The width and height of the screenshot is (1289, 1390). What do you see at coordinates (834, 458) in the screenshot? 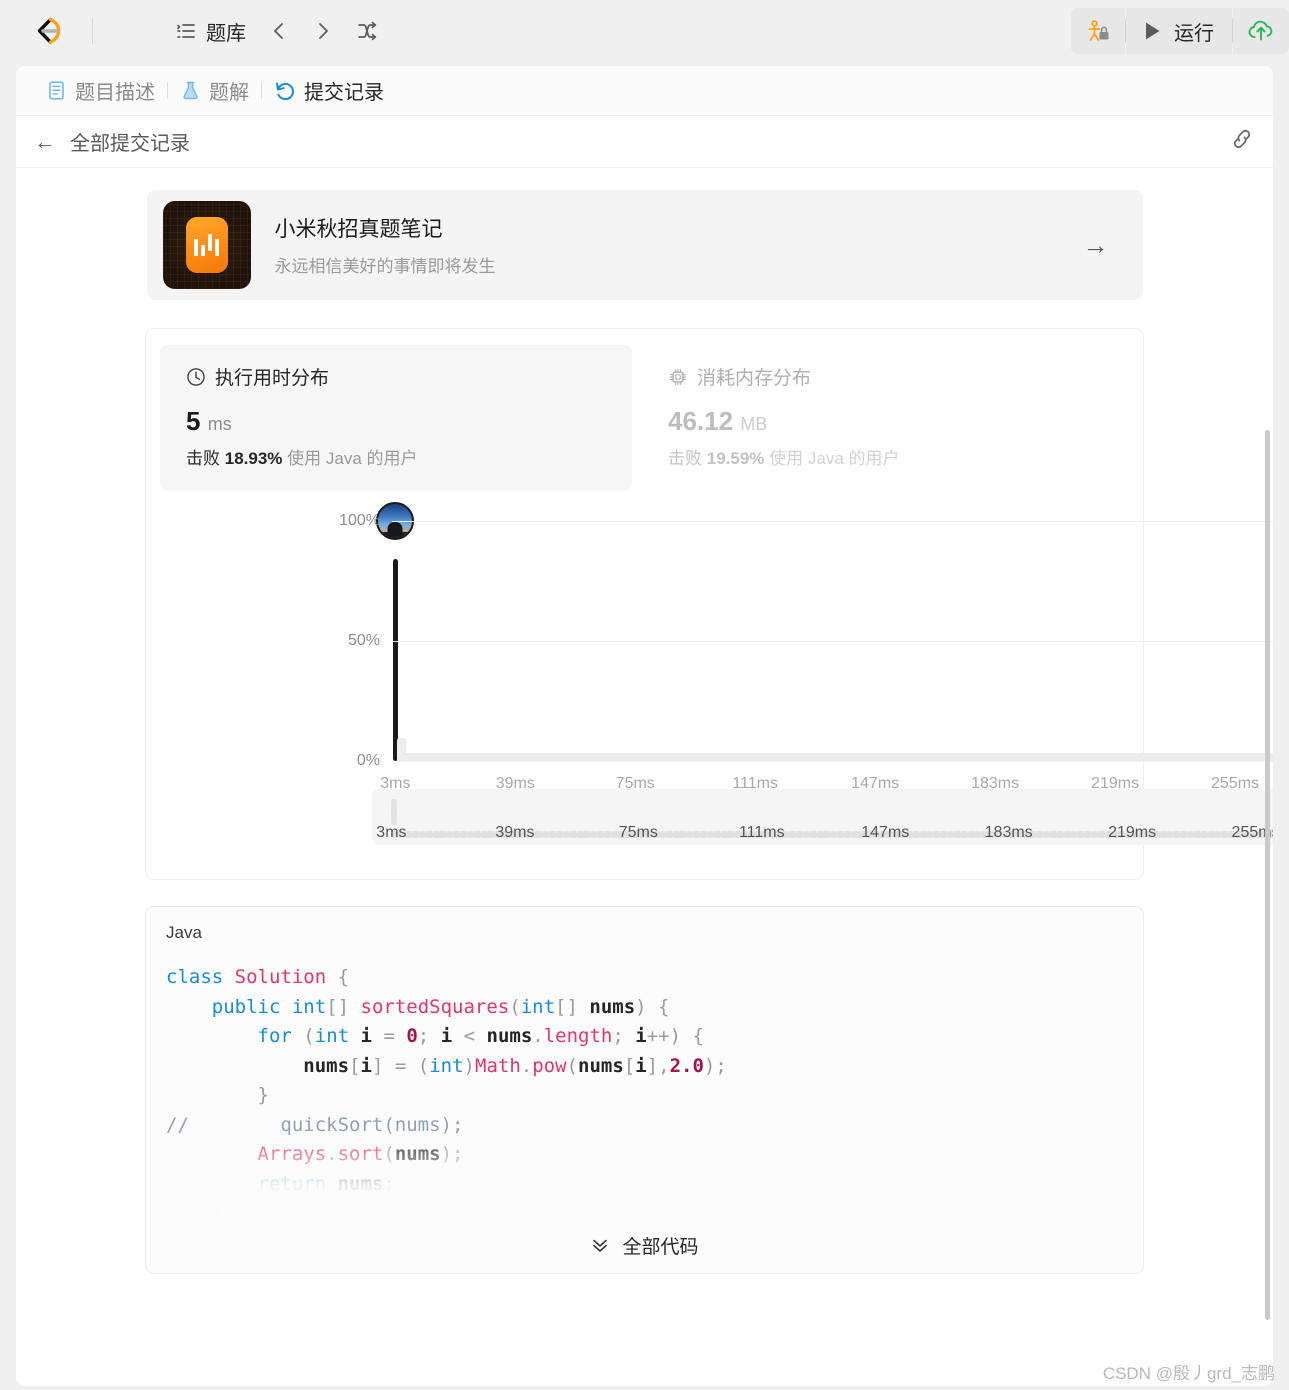
I see `memory-beat-suffix: 使用 Java 的用户` at bounding box center [834, 458].